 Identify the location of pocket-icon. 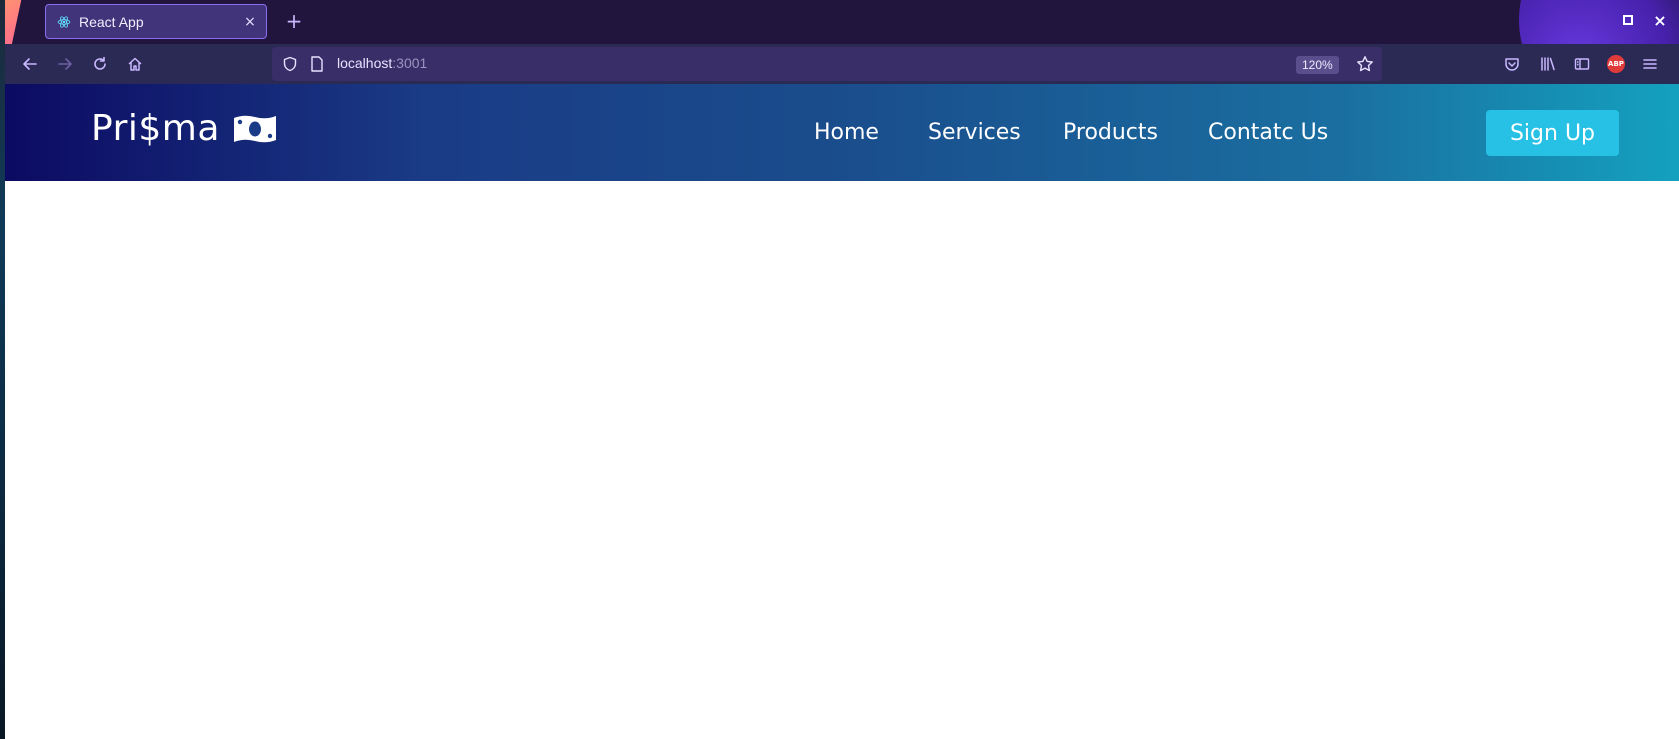
(1512, 64).